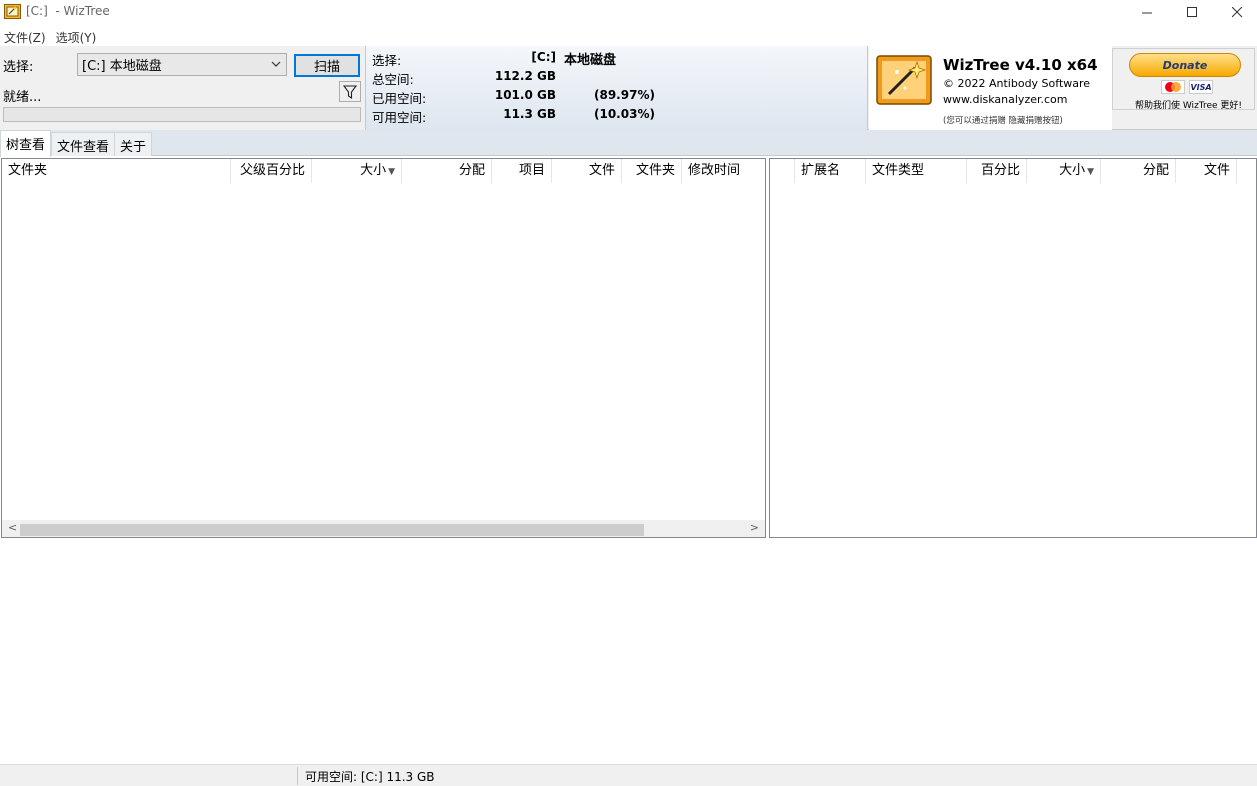 The height and width of the screenshot is (786, 1257). Describe the element at coordinates (1187, 87) in the screenshot. I see `payment-cards: VISA` at that location.